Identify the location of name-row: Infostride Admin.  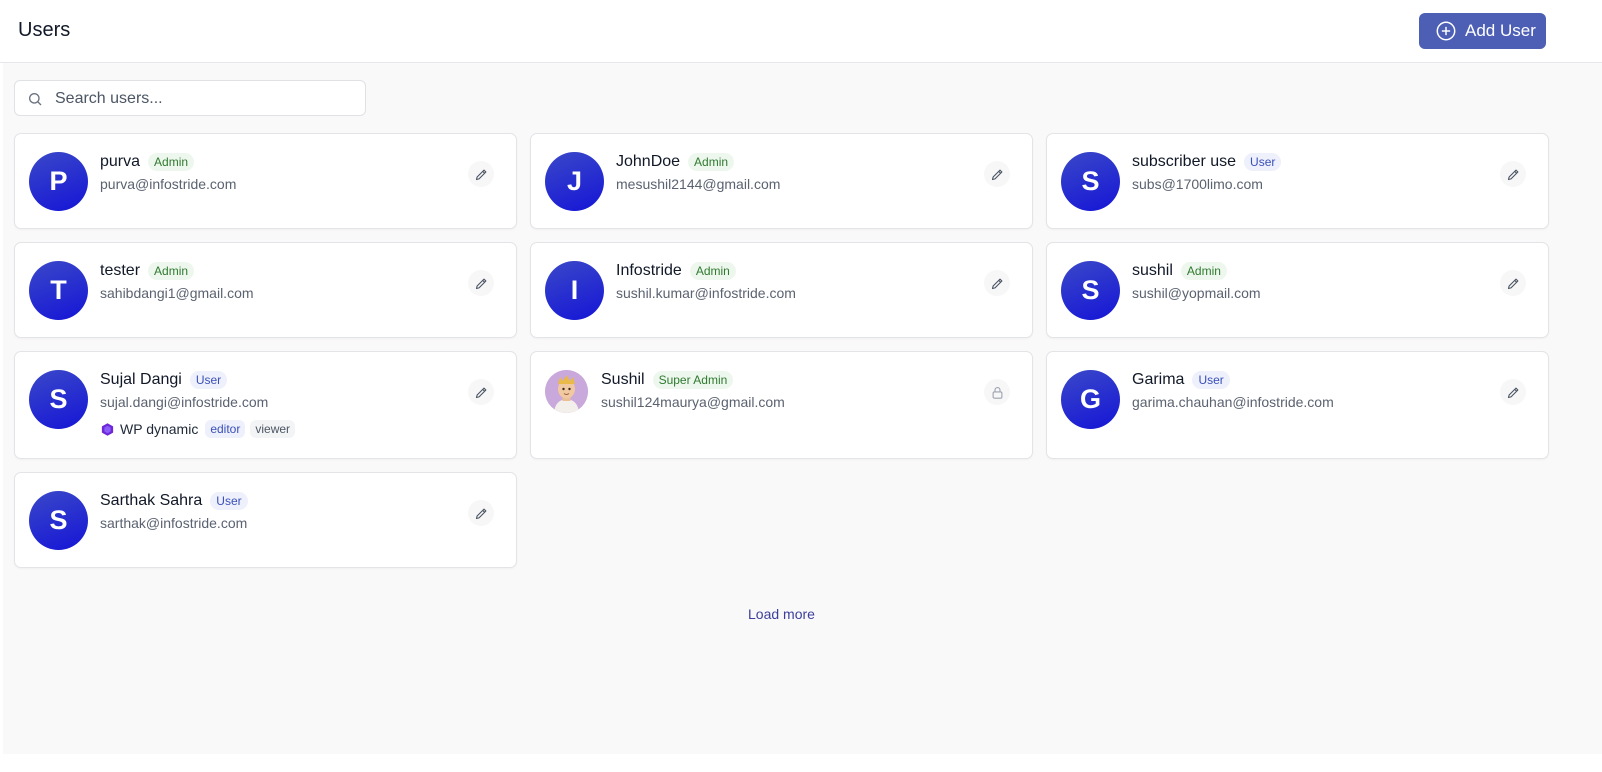
(676, 271).